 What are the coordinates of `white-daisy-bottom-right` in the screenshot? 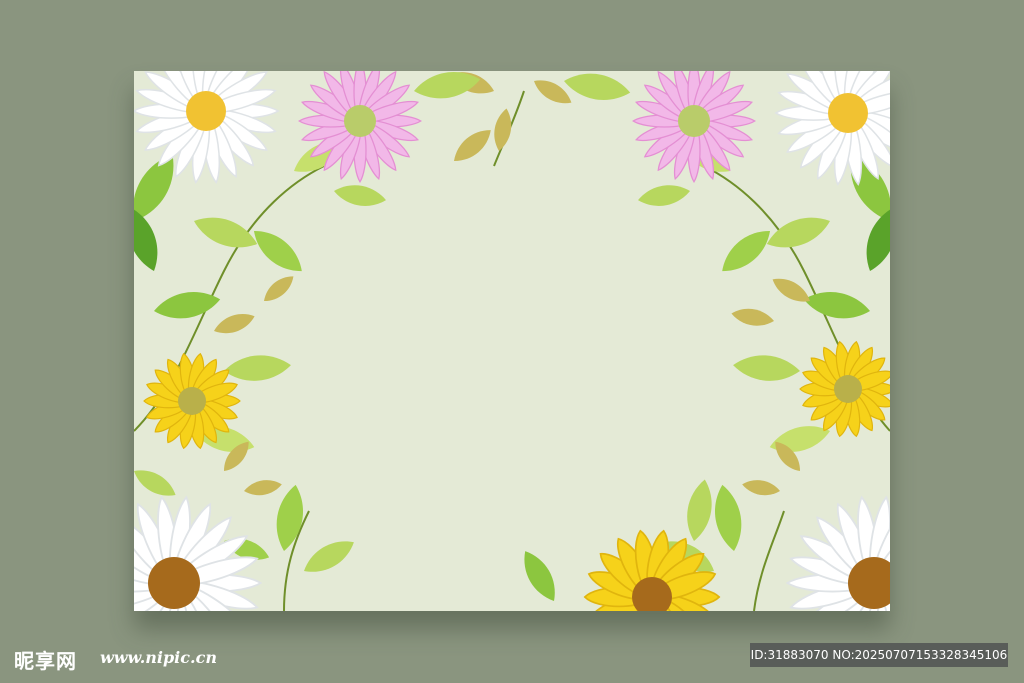 It's located at (838, 552).